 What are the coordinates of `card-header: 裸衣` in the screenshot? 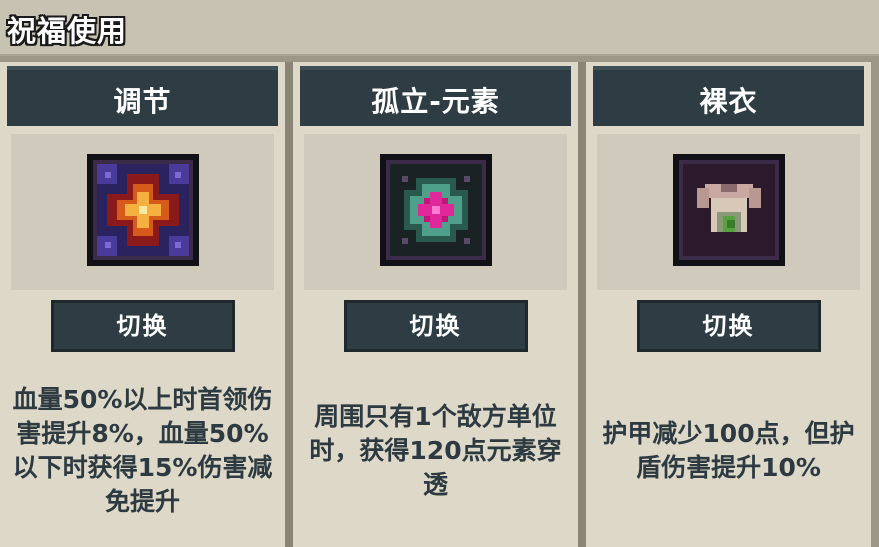 It's located at (728, 96).